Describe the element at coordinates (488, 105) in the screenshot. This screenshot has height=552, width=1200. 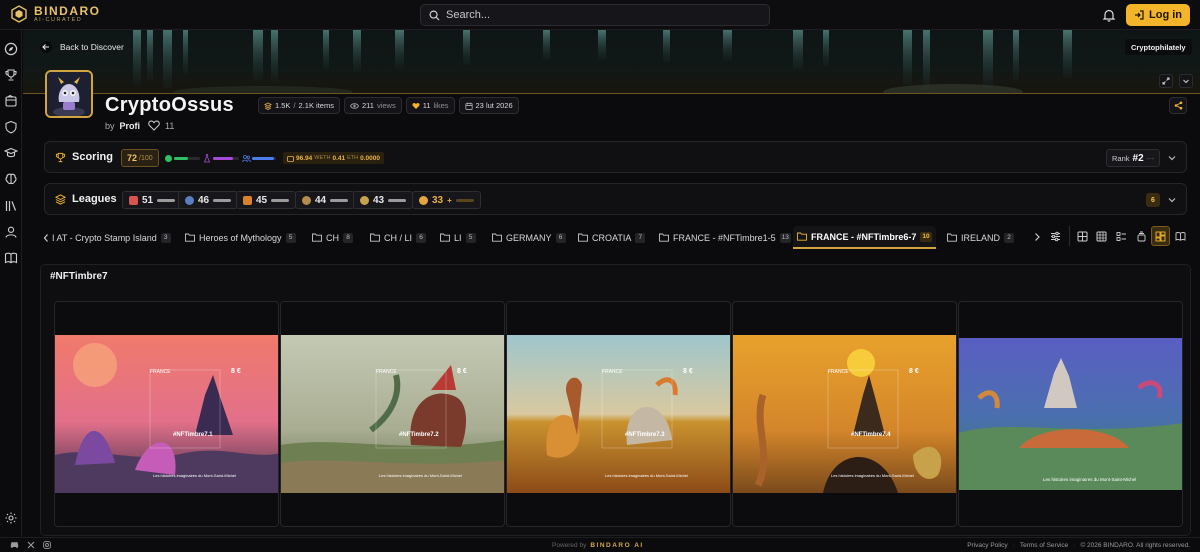
I see `date-stat: 23 lut 2026` at that location.